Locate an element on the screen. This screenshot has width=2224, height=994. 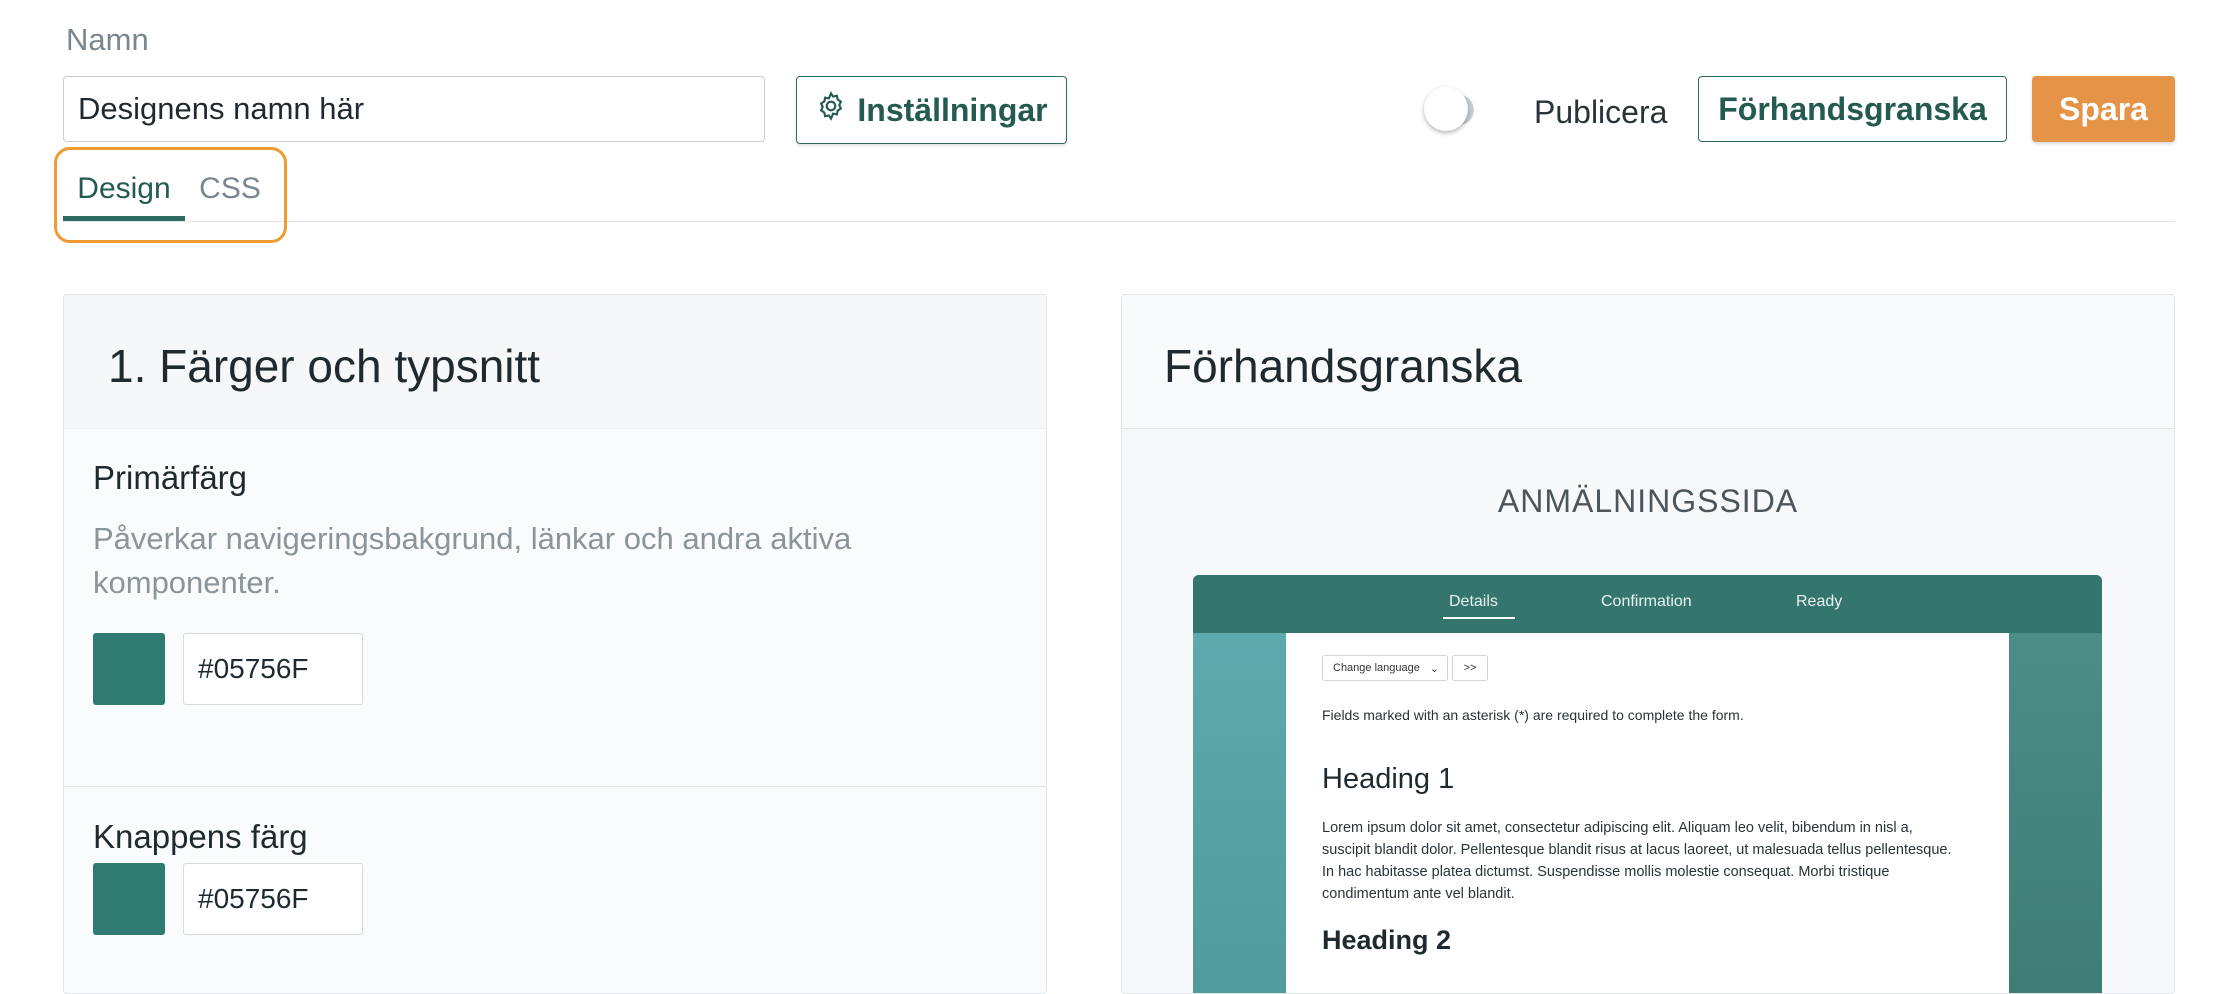
tabs-divider is located at coordinates (1119, 221).